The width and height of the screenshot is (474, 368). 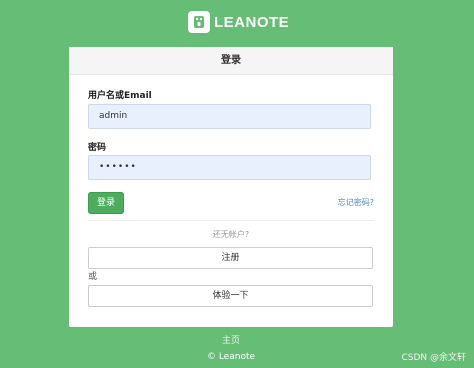 What do you see at coordinates (97, 148) in the screenshot?
I see `password-label: 密码` at bounding box center [97, 148].